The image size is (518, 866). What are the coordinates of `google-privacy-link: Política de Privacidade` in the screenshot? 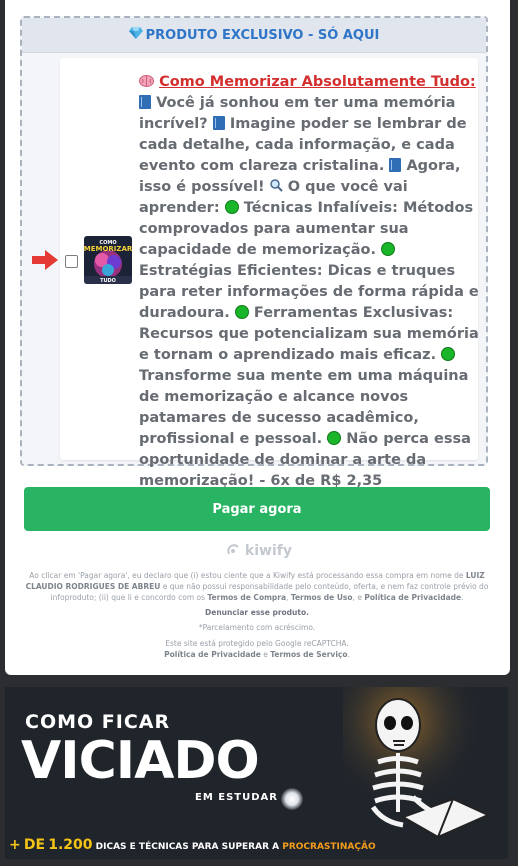 It's located at (212, 654).